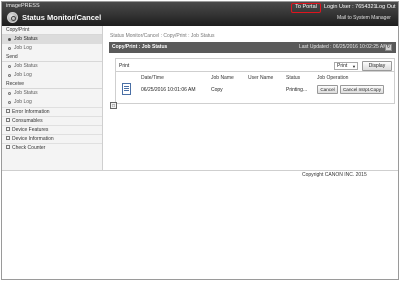 This screenshot has width=400, height=281. Describe the element at coordinates (388, 47) in the screenshot. I see `refresh-icon: ↻` at that location.